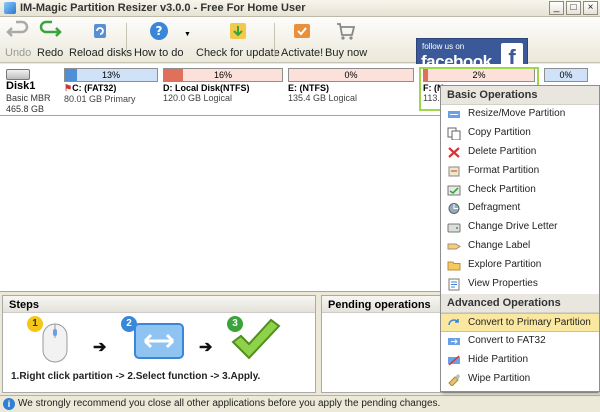  Describe the element at coordinates (159, 53) in the screenshot. I see `how-to-do-label: How to do` at that location.